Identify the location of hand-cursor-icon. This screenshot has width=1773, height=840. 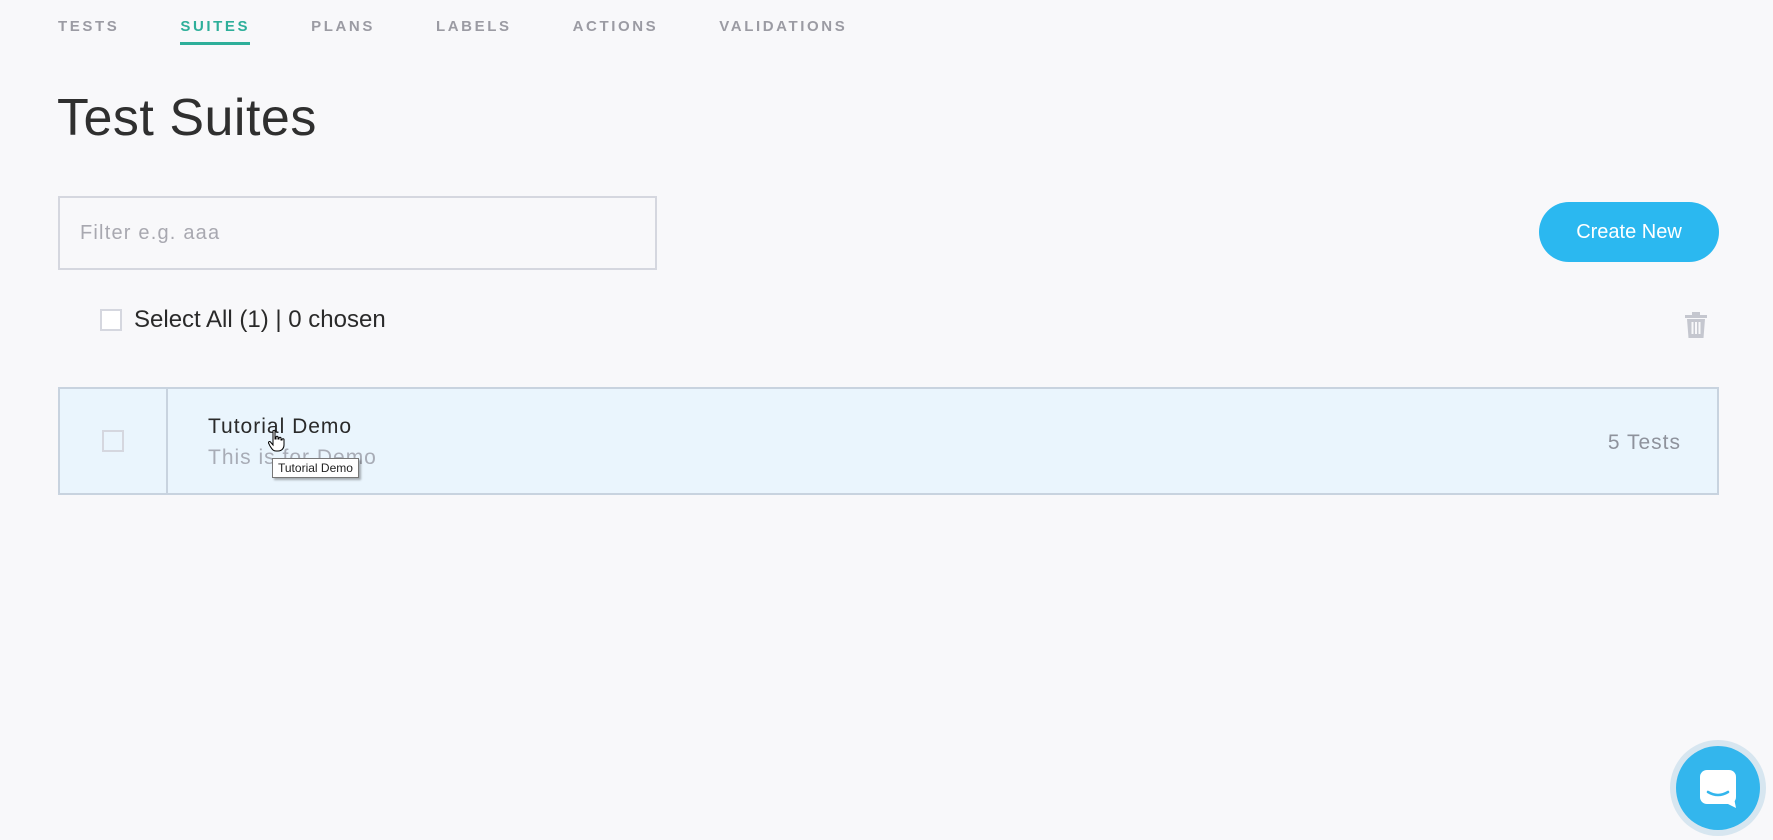
(276, 440).